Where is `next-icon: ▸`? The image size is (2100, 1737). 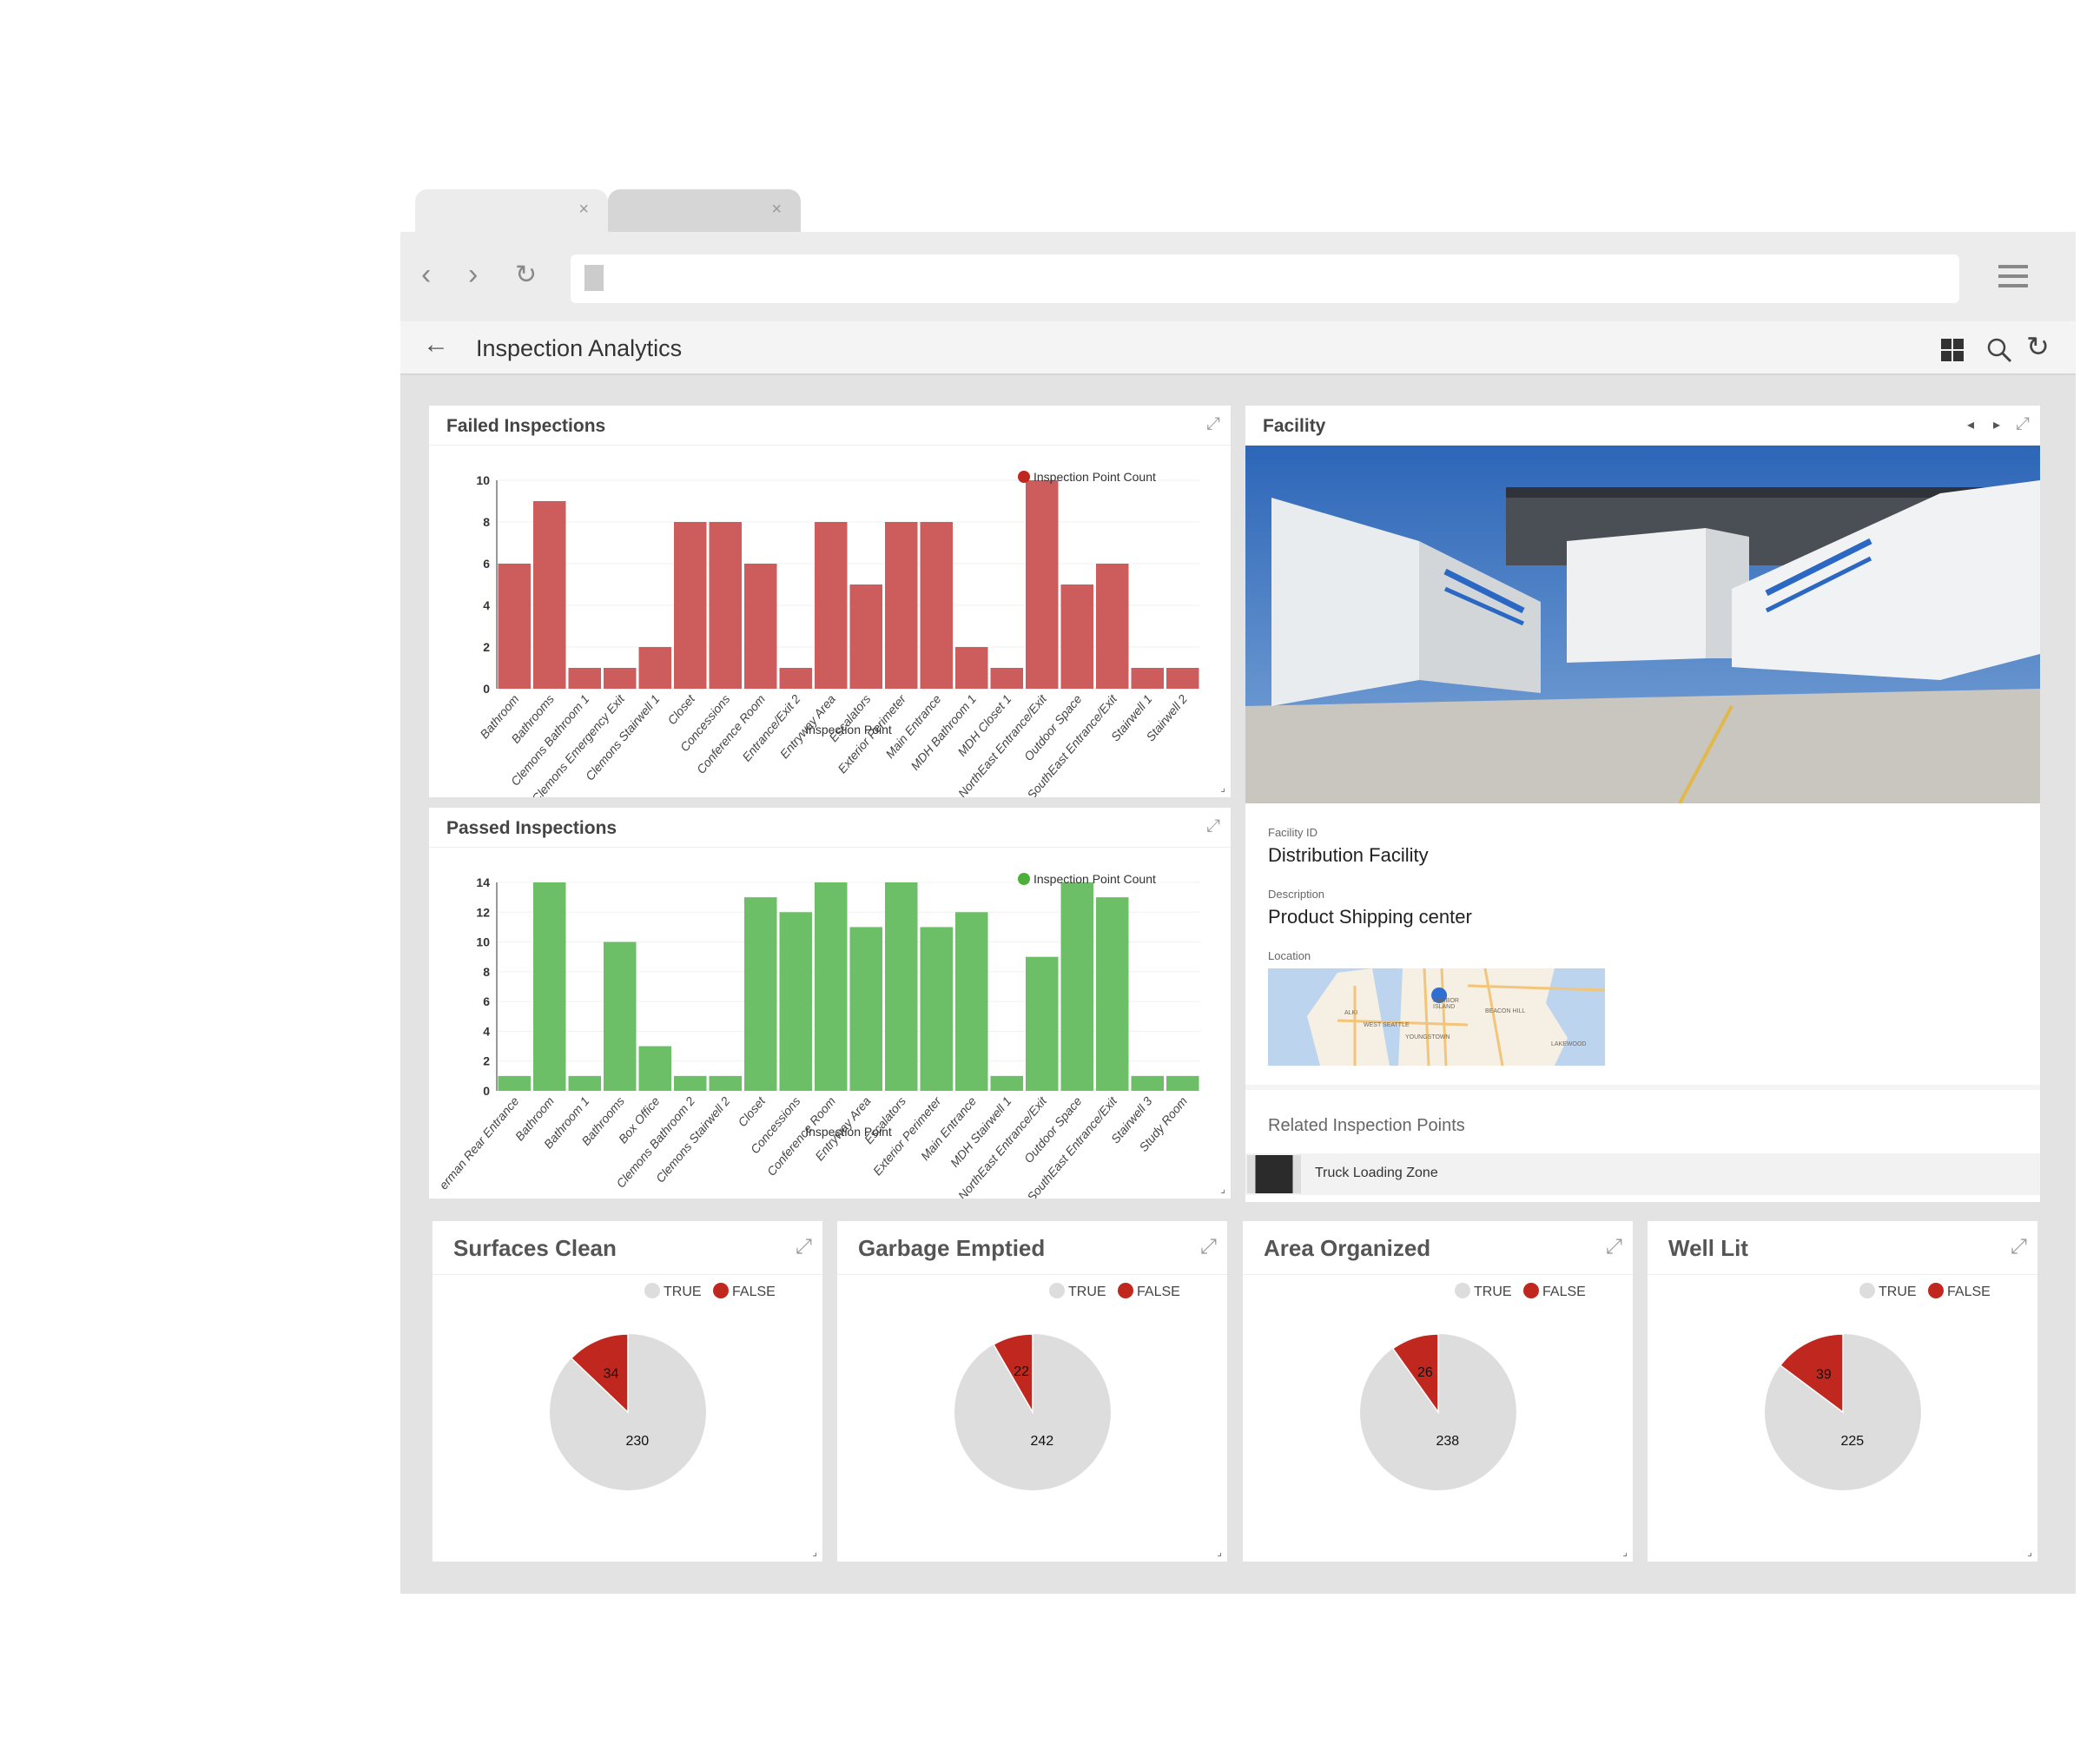 next-icon: ▸ is located at coordinates (1996, 424).